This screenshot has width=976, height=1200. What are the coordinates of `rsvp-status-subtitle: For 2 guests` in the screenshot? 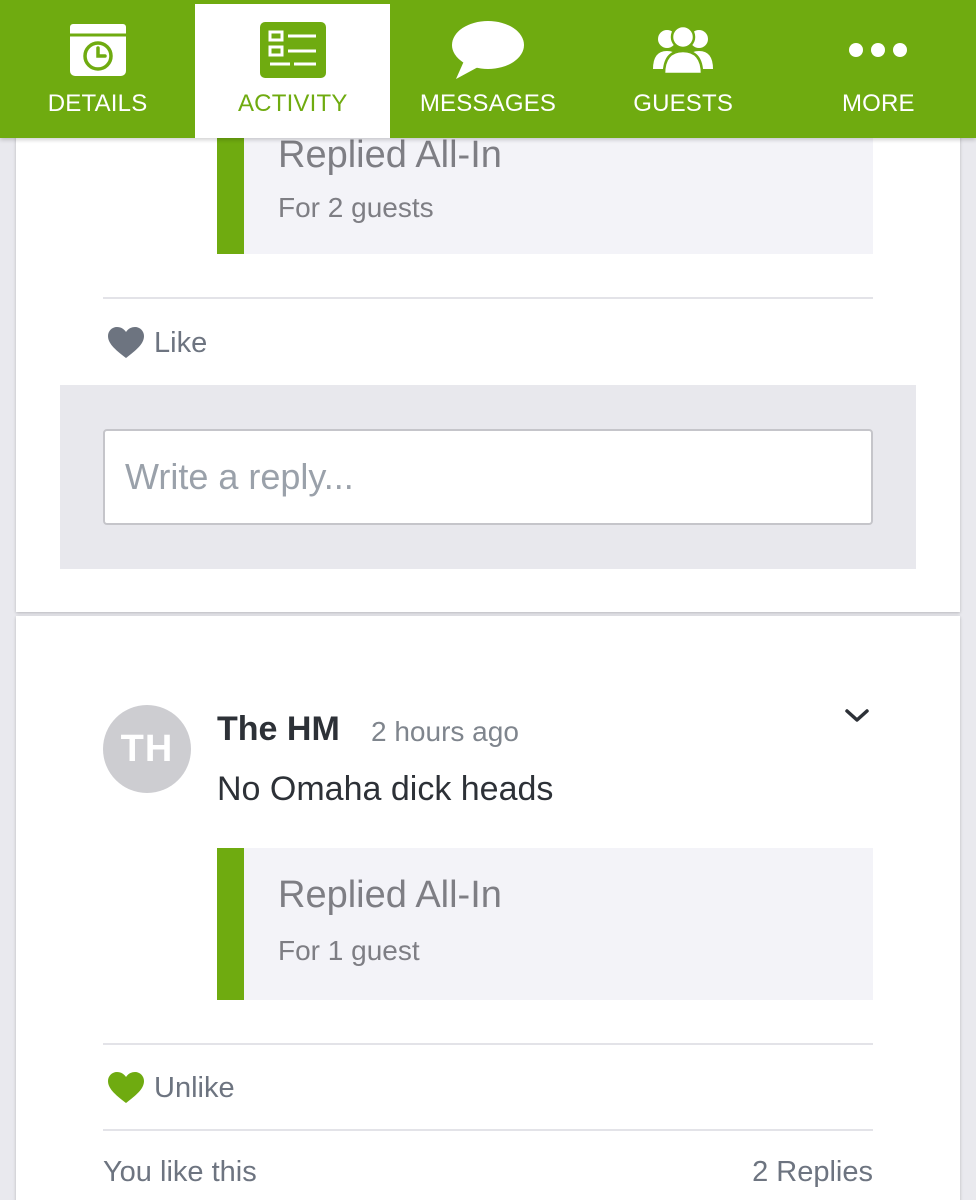 It's located at (356, 207).